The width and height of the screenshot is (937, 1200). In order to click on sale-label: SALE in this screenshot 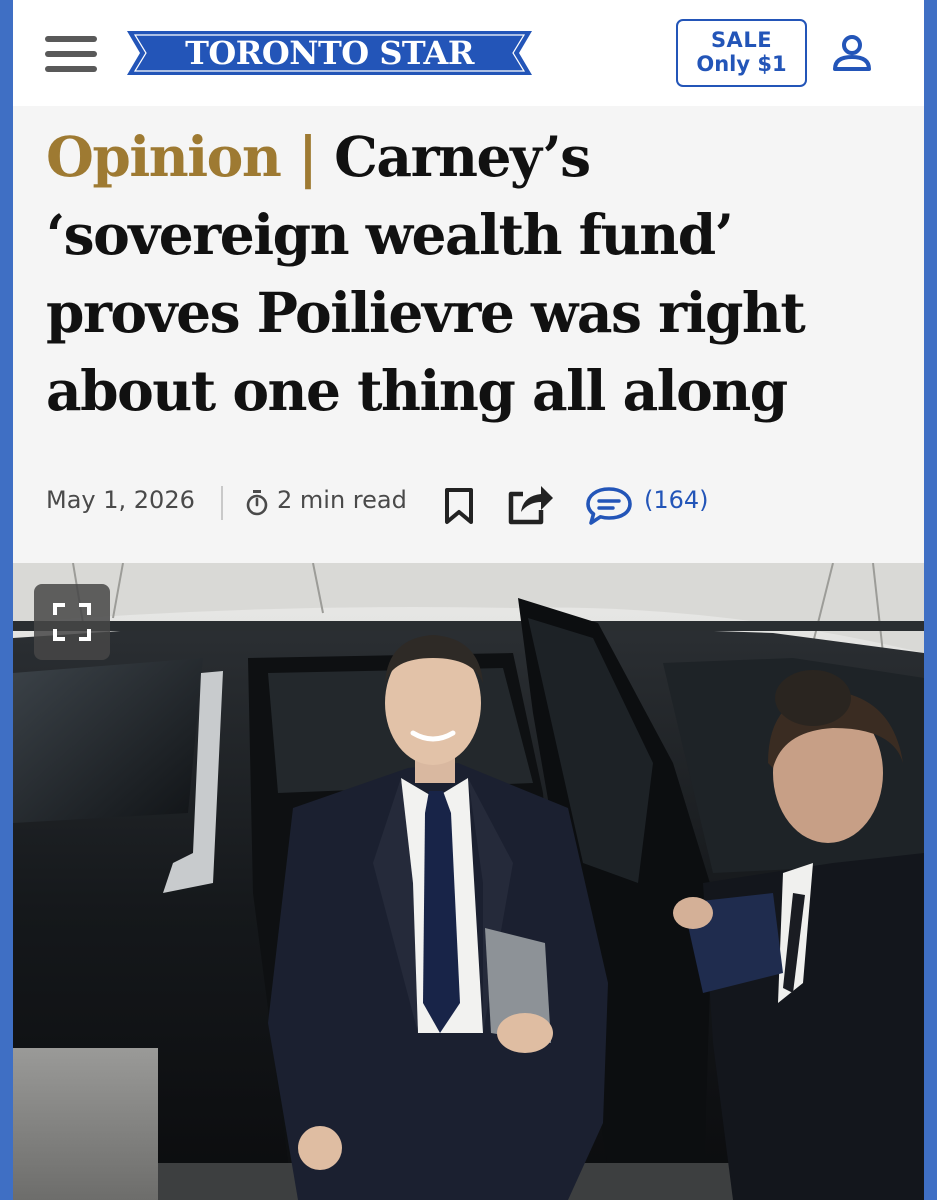, I will do `click(741, 40)`.